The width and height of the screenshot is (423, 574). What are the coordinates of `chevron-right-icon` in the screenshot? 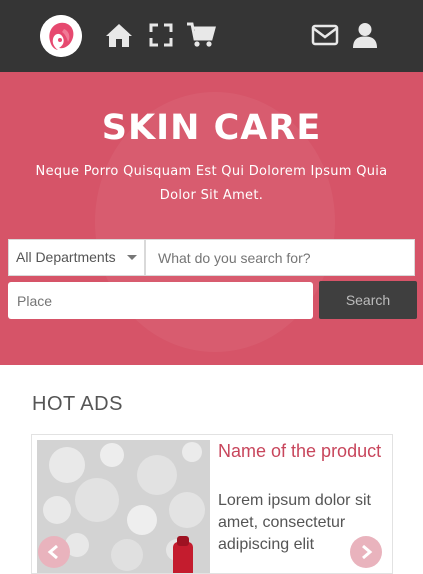 It's located at (367, 552).